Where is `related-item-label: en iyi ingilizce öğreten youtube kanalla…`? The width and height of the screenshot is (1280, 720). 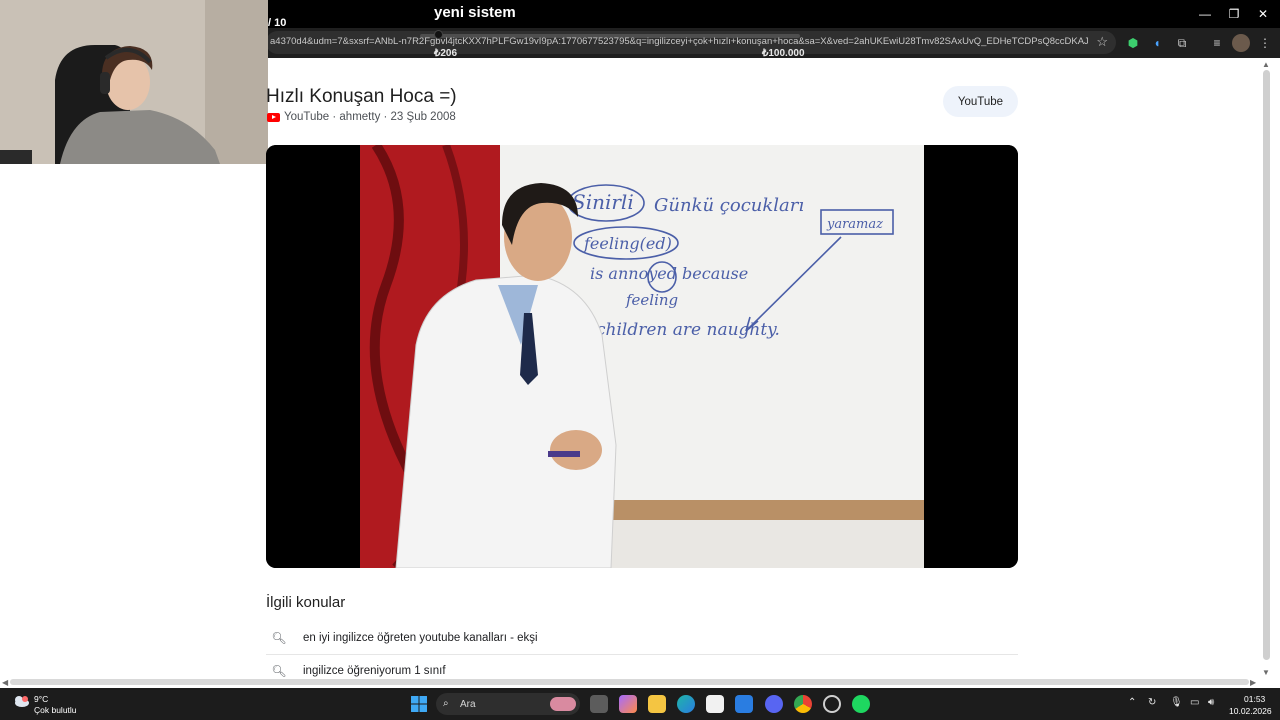 related-item-label: en iyi ingilizce öğreten youtube kanalla… is located at coordinates (420, 638).